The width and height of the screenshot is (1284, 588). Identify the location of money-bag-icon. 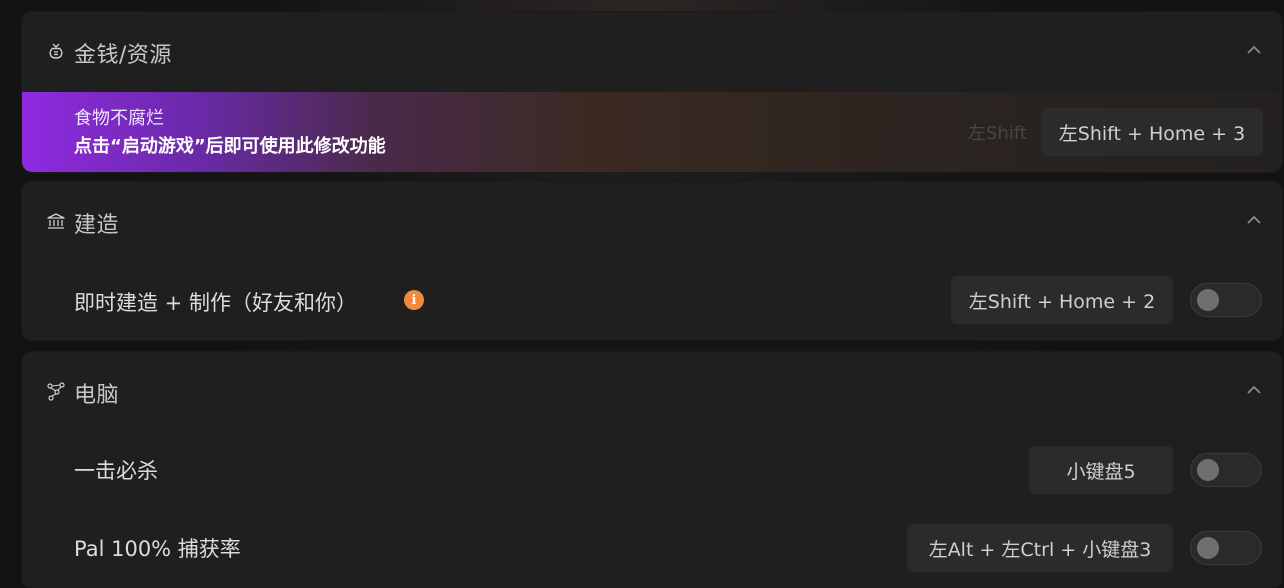
(56, 51).